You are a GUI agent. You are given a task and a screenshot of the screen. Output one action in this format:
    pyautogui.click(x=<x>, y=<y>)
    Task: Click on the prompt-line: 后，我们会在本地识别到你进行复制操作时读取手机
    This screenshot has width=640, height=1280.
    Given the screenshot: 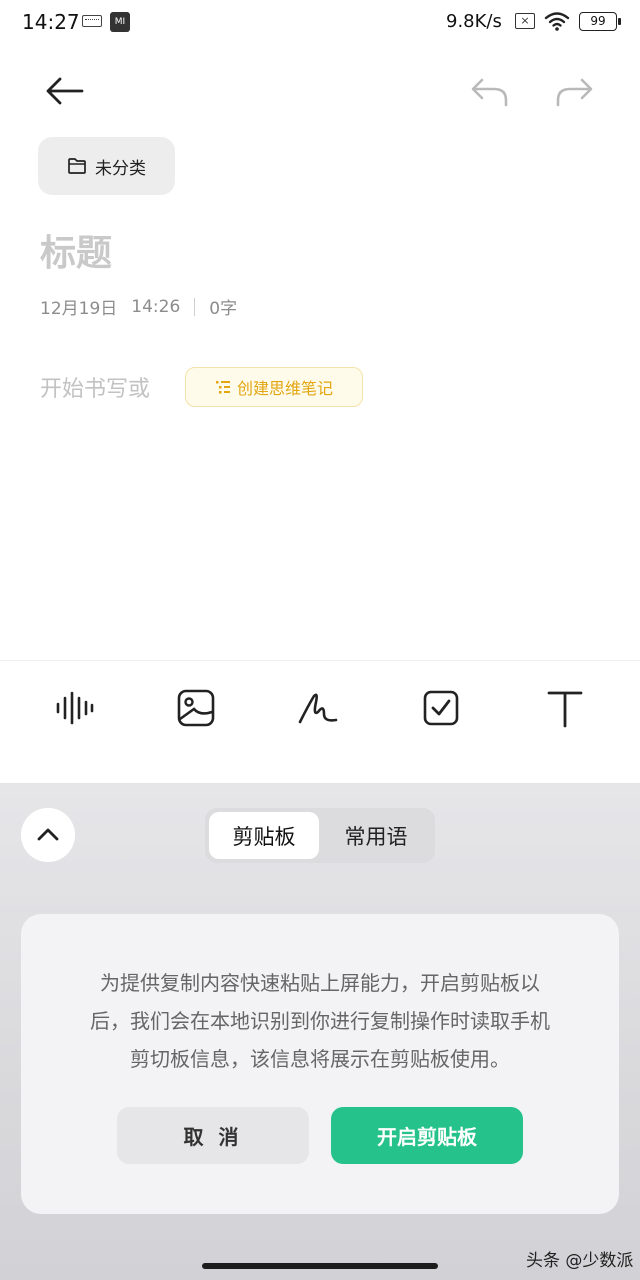 What is the action you would take?
    pyautogui.click(x=320, y=1021)
    